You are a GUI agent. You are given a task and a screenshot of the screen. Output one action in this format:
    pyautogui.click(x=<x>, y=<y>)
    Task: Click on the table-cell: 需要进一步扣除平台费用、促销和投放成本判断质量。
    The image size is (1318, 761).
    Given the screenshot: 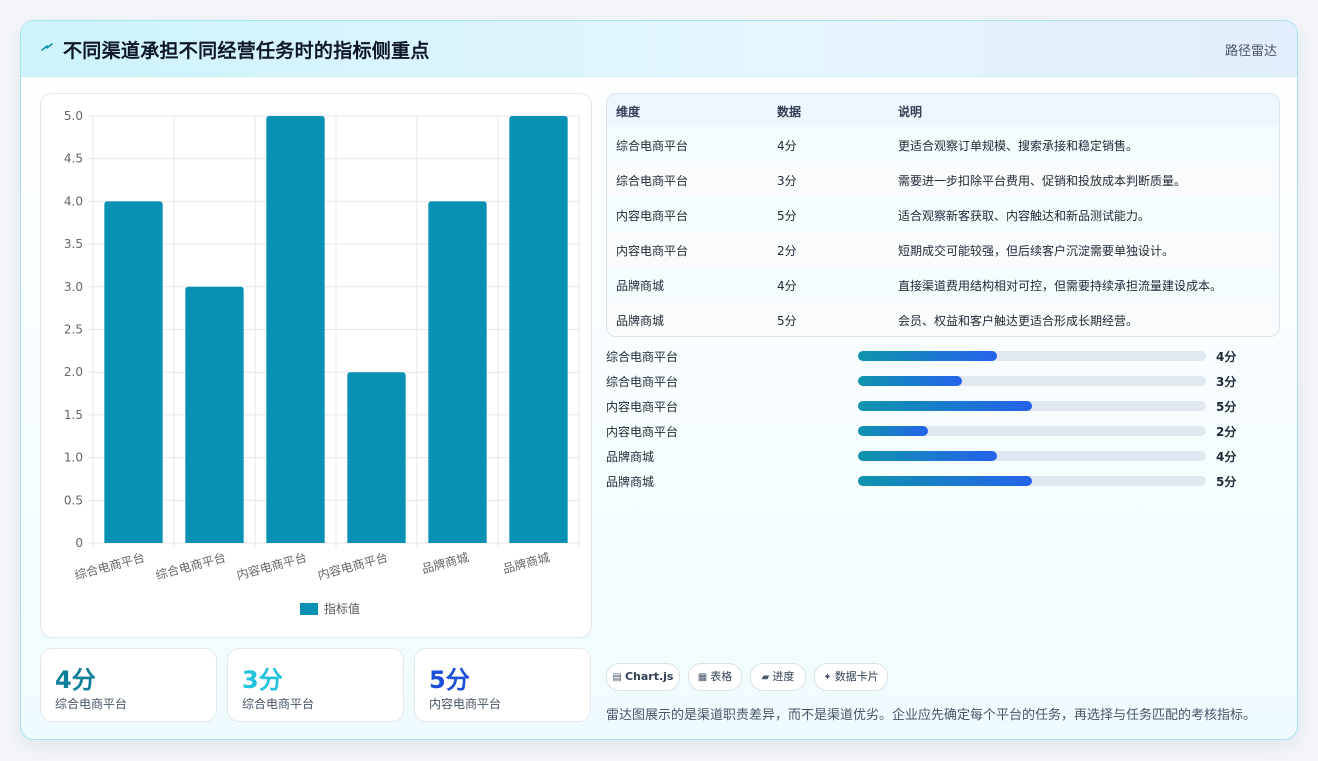 What is the action you would take?
    pyautogui.click(x=1042, y=181)
    